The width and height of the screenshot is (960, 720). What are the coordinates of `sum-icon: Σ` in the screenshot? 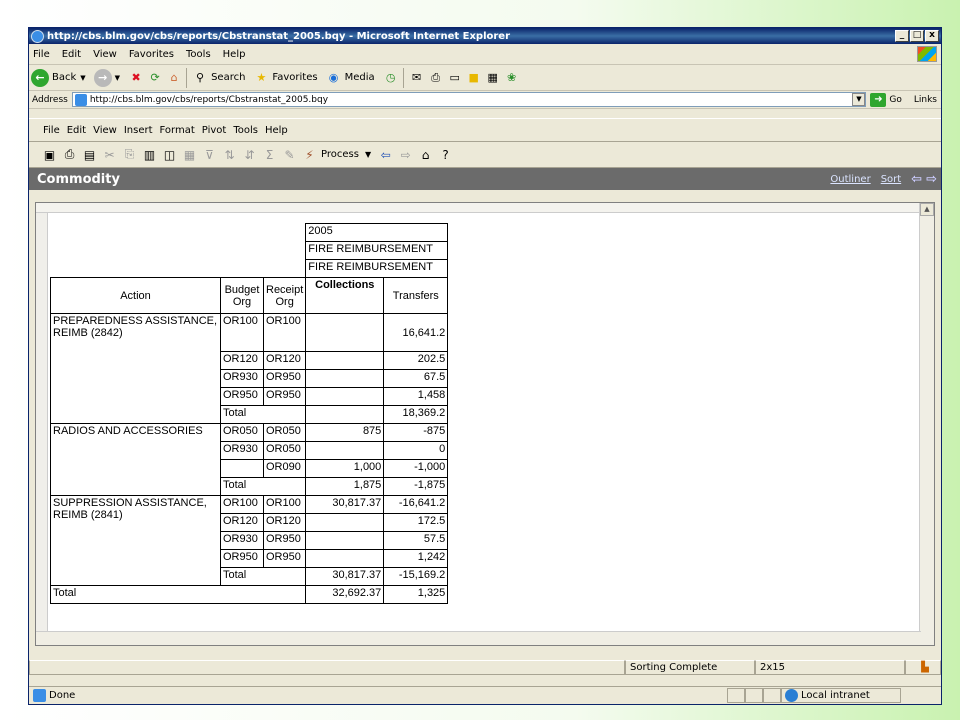 It's located at (269, 154).